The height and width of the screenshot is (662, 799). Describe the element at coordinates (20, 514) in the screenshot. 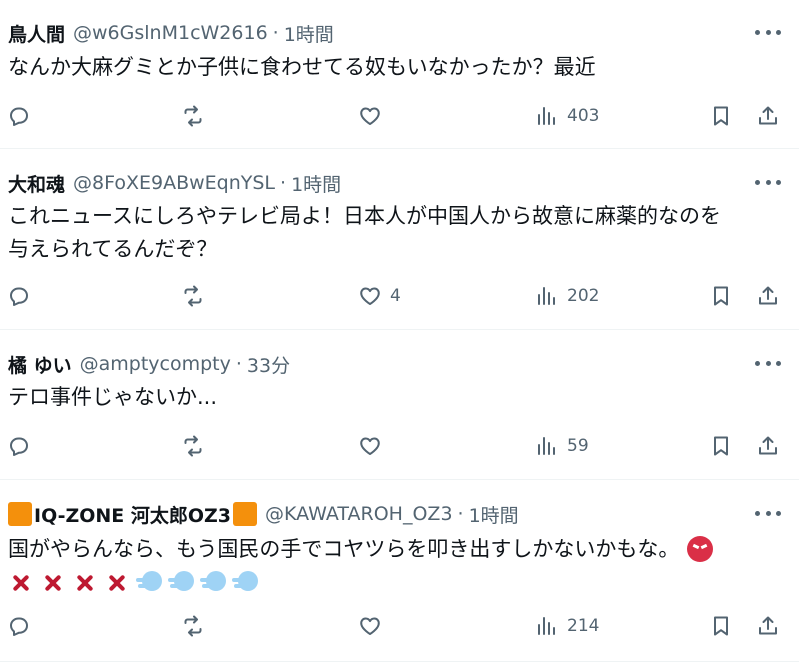

I see `orange-square-emoji-icon` at that location.